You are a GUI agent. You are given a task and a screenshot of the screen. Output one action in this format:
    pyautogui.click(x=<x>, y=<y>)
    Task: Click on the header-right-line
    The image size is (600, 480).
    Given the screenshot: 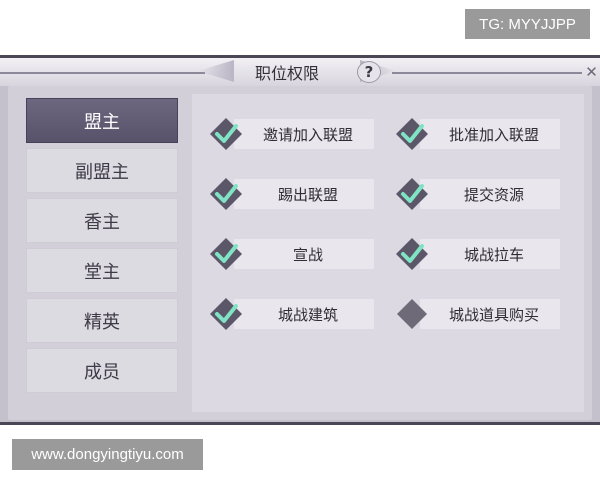 What is the action you would take?
    pyautogui.click(x=487, y=73)
    